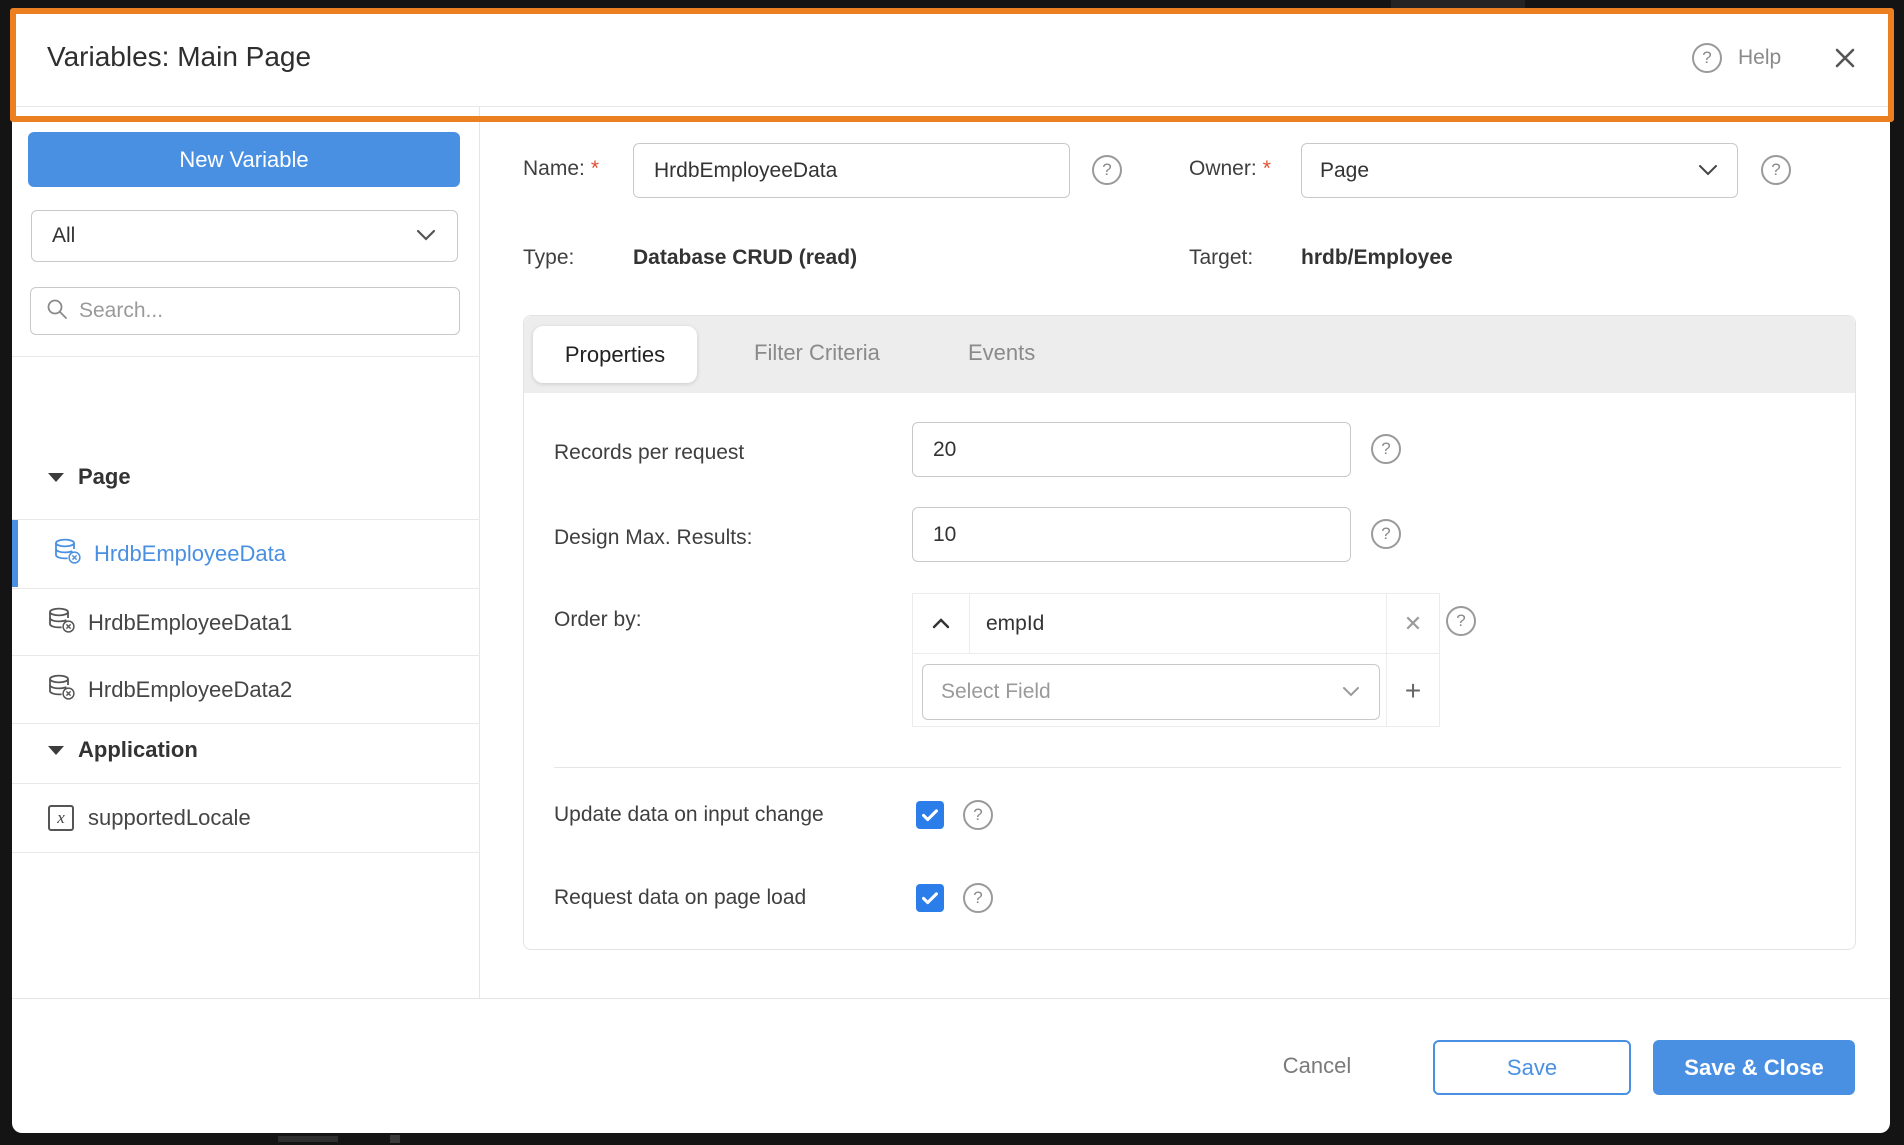 Image resolution: width=1904 pixels, height=1145 pixels. Describe the element at coordinates (169, 817) in the screenshot. I see `variable-item-label: supportedLocale` at that location.